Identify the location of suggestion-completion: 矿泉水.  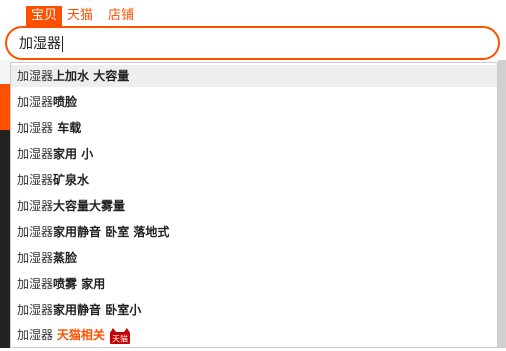
(71, 180).